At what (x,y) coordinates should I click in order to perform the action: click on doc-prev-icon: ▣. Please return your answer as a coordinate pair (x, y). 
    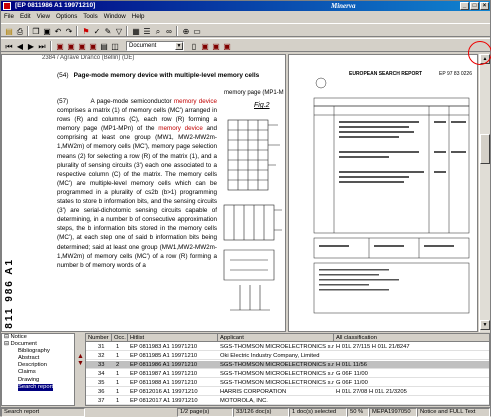
    Looking at the image, I should click on (71, 46).